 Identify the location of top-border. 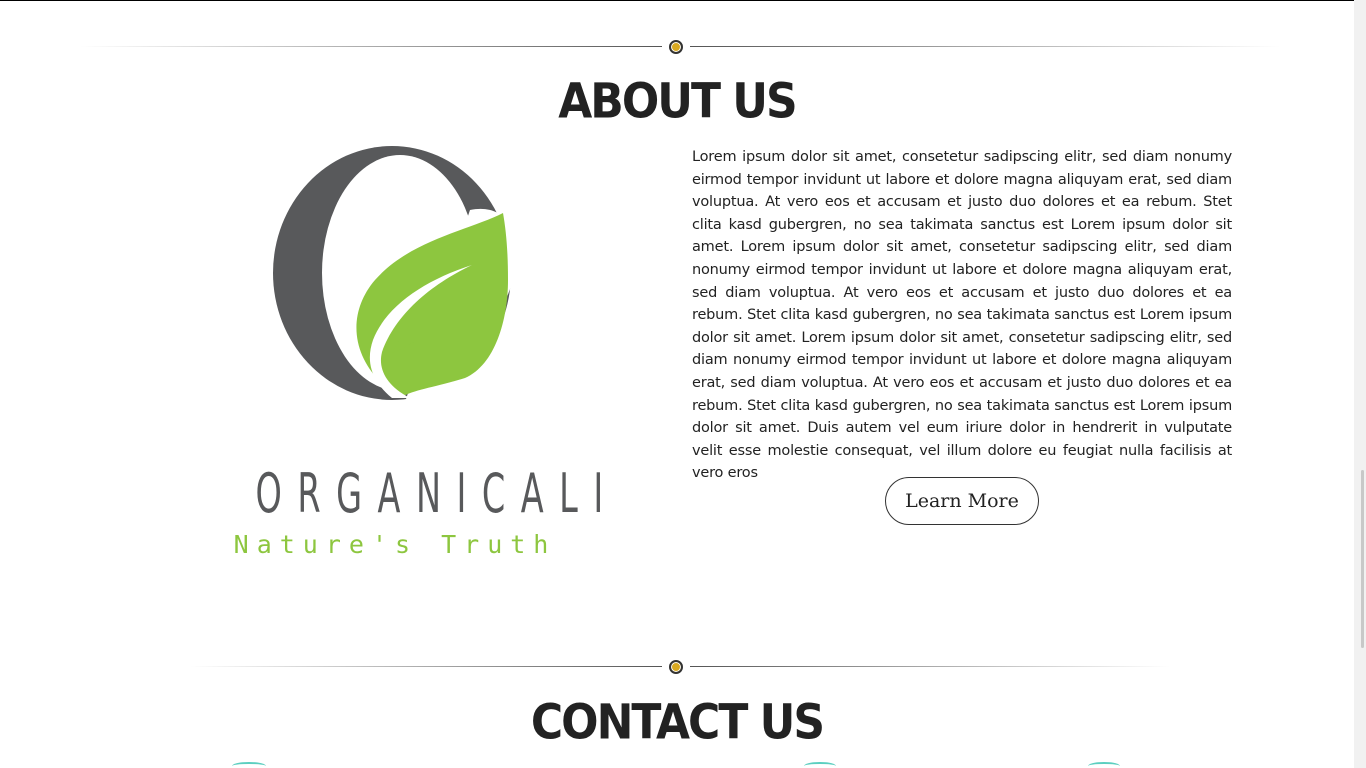
(677, 0).